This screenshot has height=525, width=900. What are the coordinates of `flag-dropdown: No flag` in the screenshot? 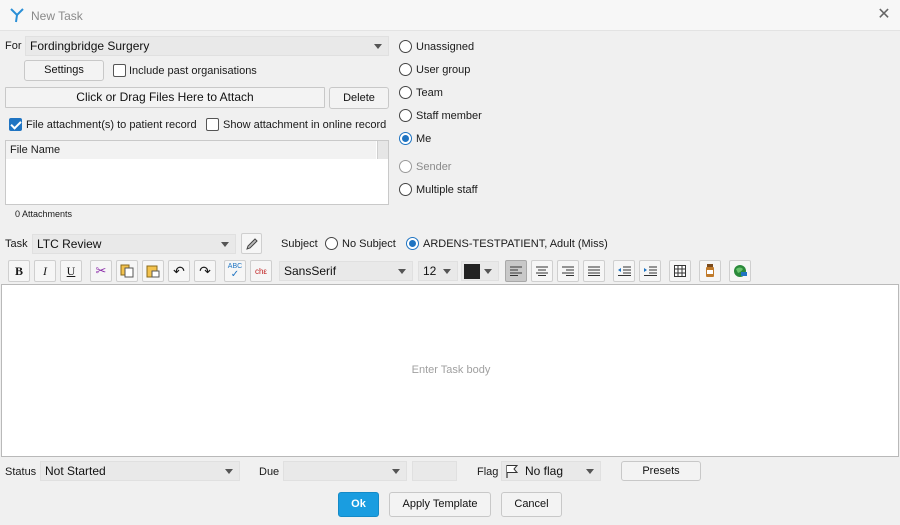 It's located at (551, 471).